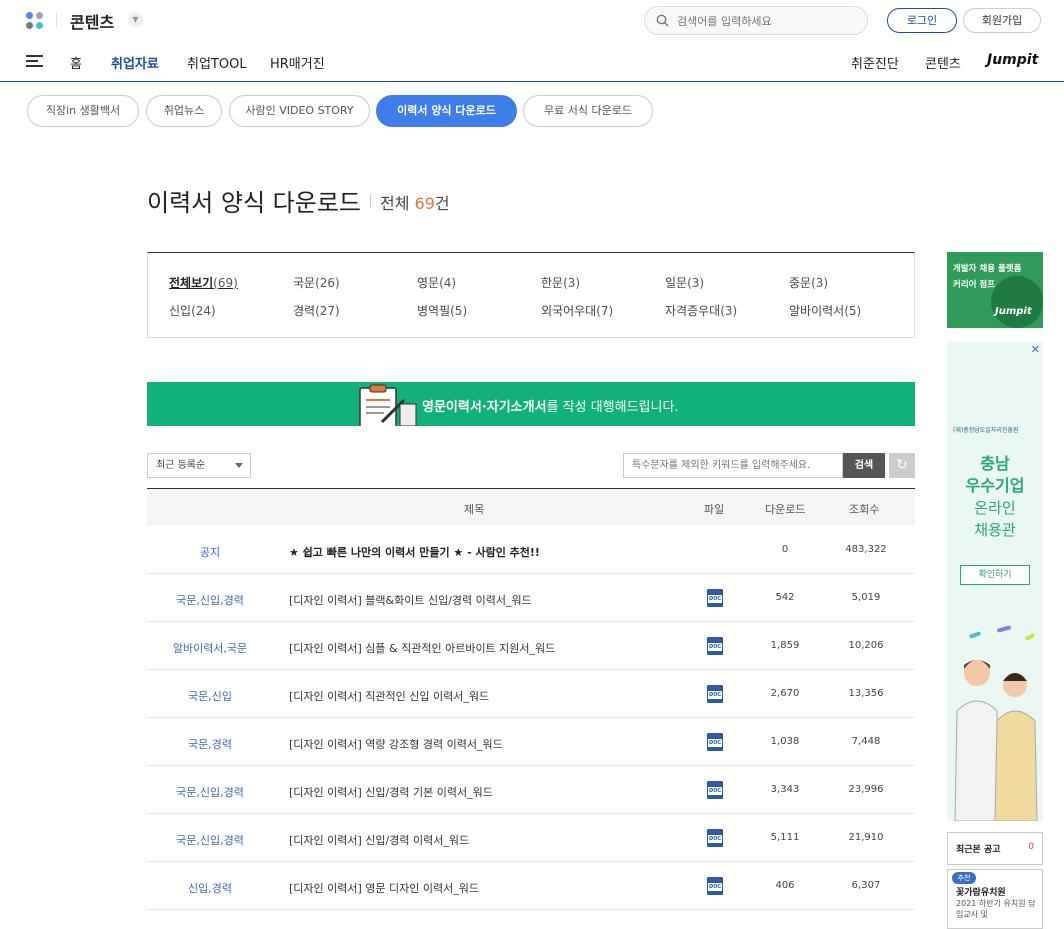 This screenshot has height=929, width=1064. I want to click on filter-chinese: 중문(3), so click(808, 282).